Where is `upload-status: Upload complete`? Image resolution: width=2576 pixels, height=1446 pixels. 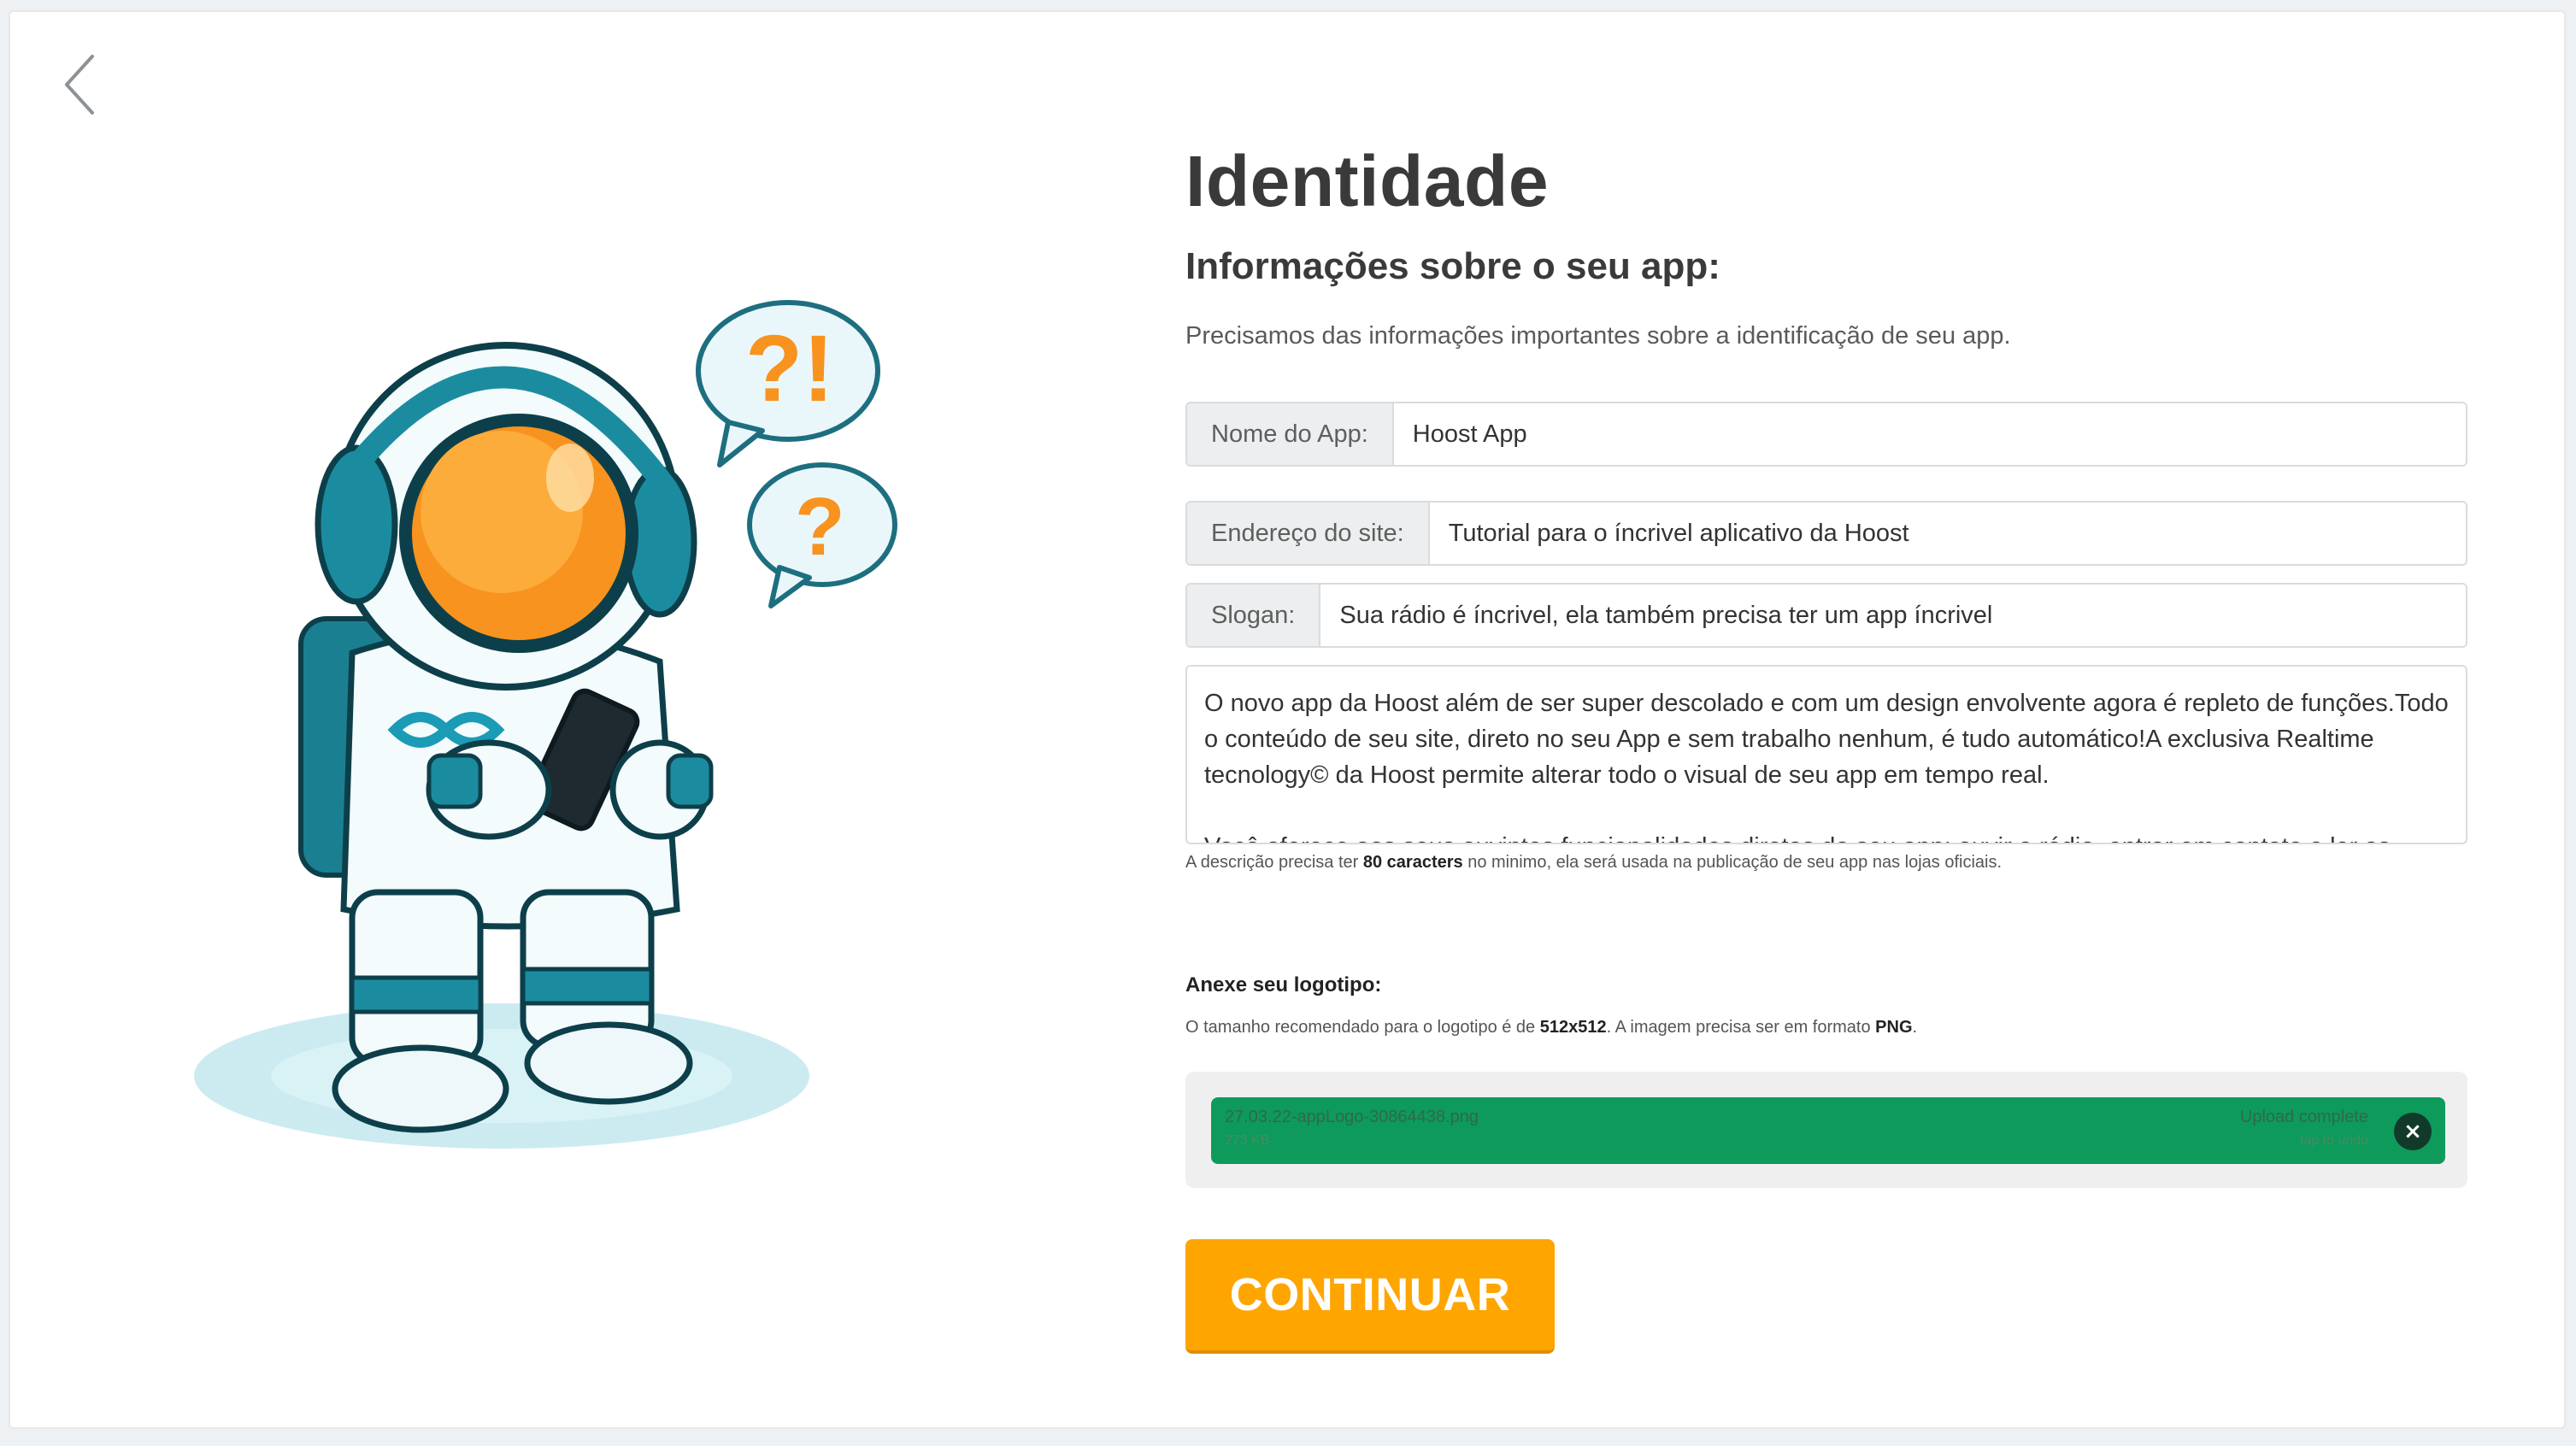 upload-status: Upload complete is located at coordinates (2303, 1117).